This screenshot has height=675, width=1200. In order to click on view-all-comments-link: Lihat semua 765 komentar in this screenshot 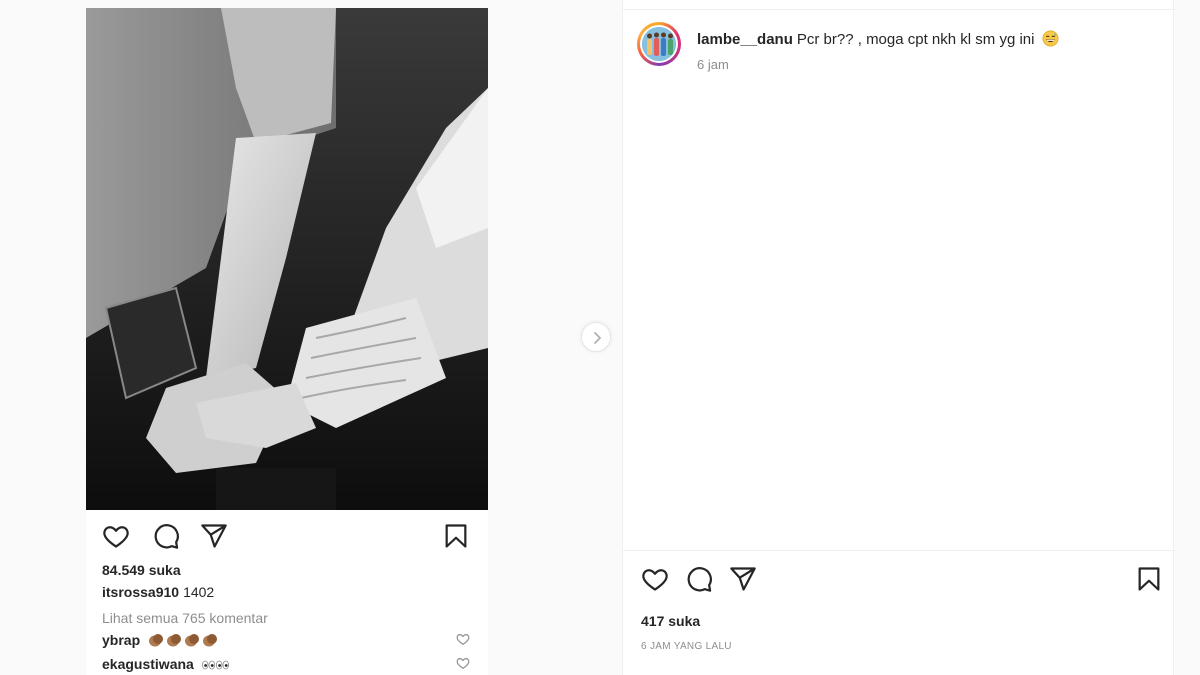, I will do `click(185, 618)`.